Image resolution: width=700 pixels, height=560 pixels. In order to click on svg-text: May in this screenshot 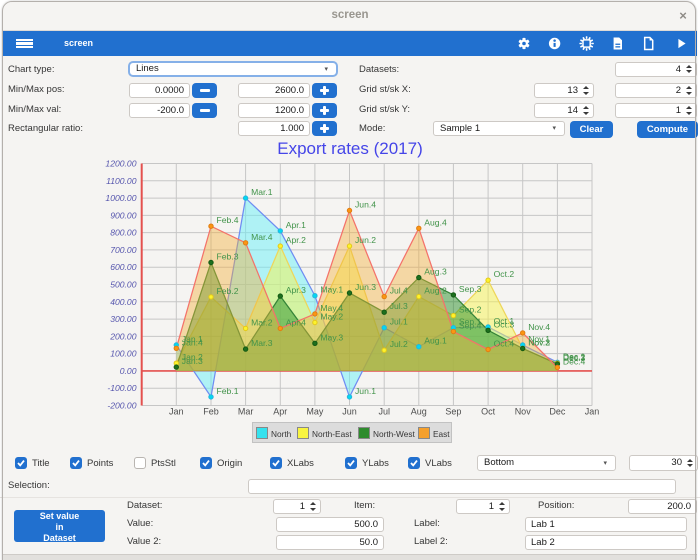, I will do `click(315, 412)`.